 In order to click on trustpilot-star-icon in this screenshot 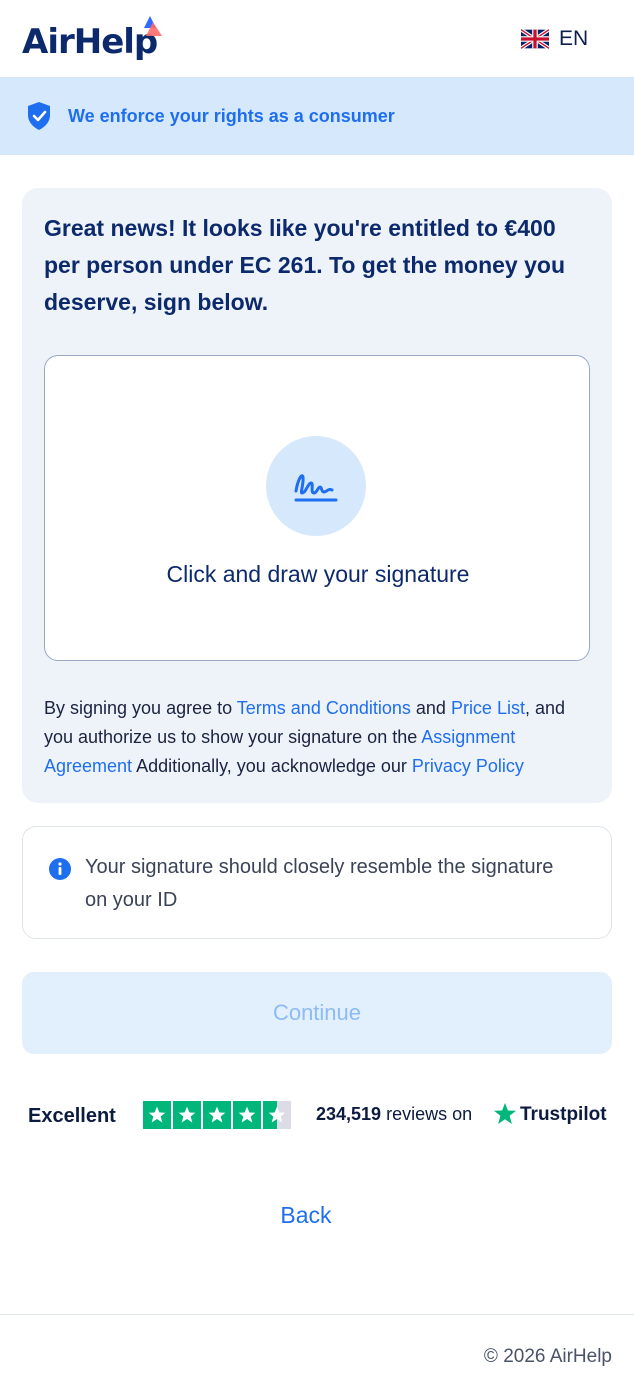, I will do `click(505, 1113)`.